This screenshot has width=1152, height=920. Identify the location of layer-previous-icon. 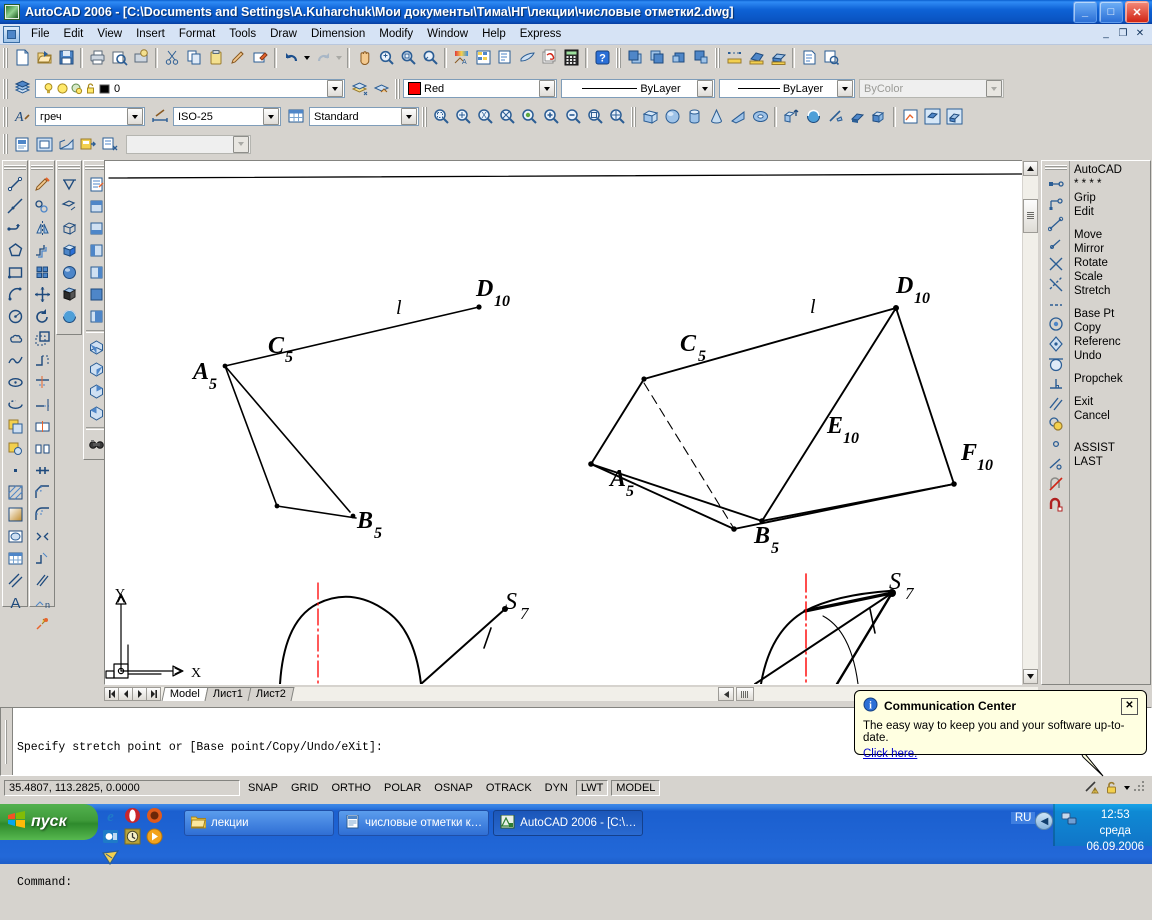
(359, 89).